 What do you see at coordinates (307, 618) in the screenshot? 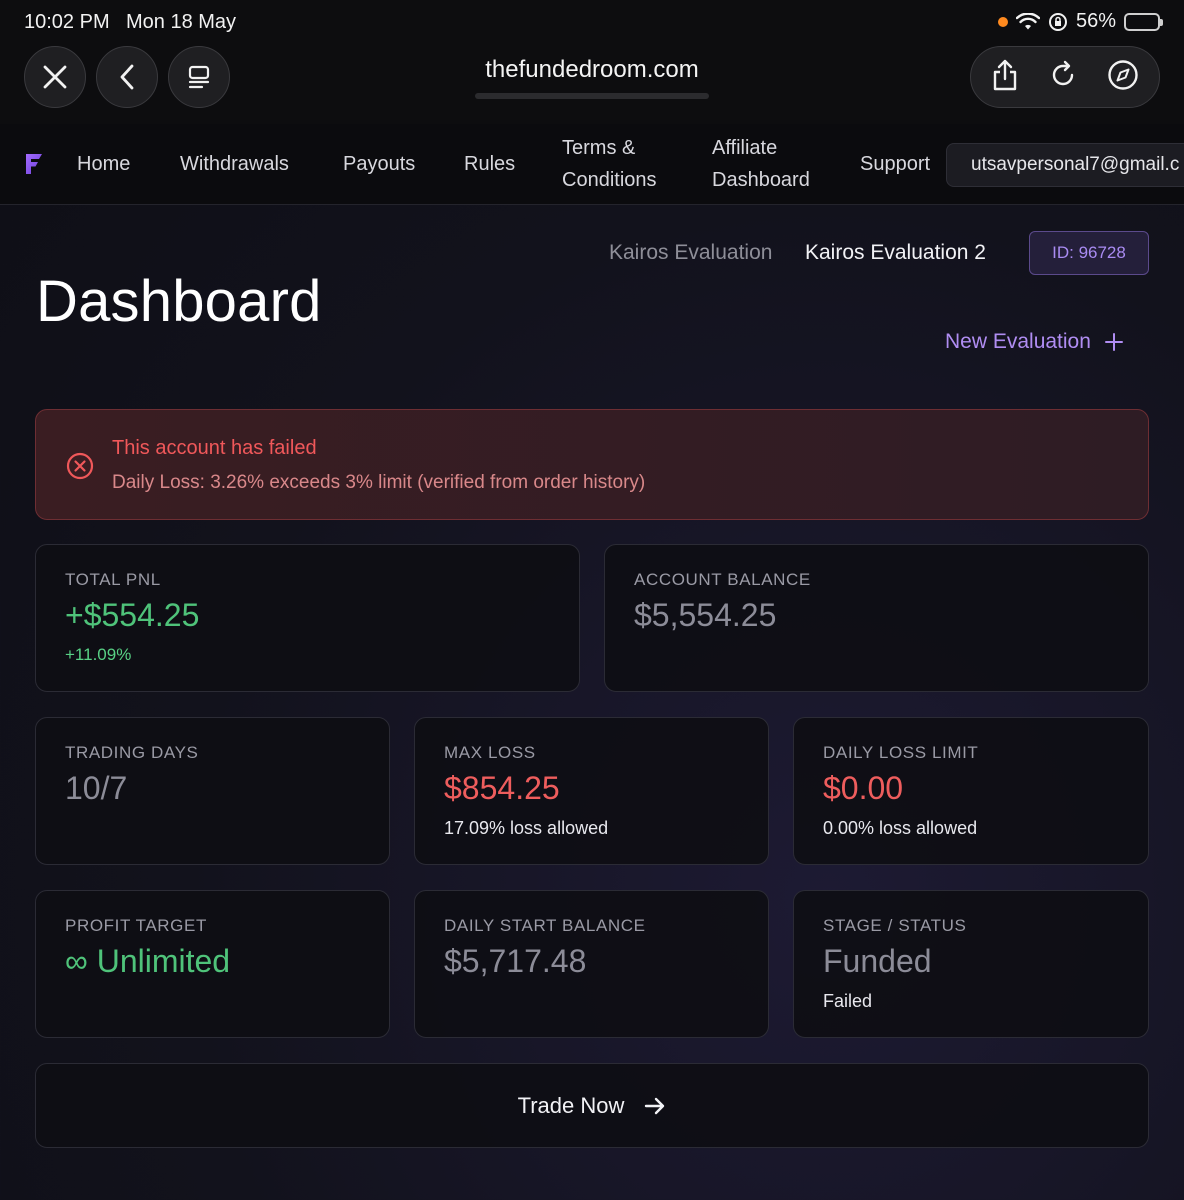
I see `card-total-pnl: TOTAL PNL +$554.25 +11.09%` at bounding box center [307, 618].